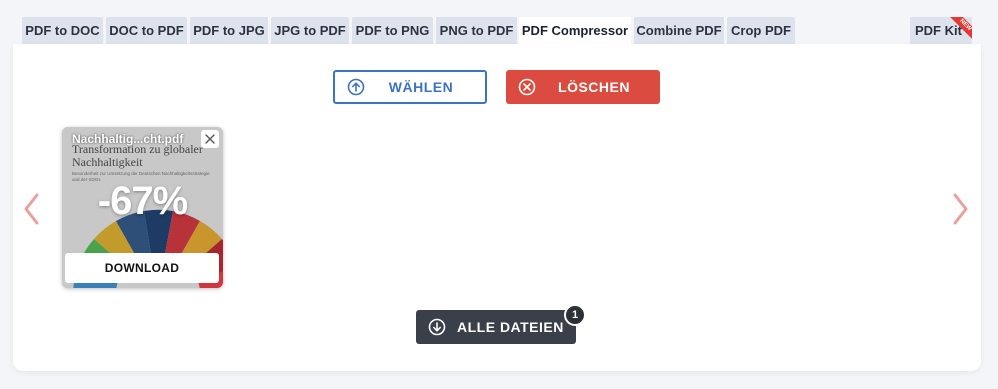 This screenshot has height=389, width=998. What do you see at coordinates (476, 30) in the screenshot?
I see `tab-png-to-pdf: PNG to PDF` at bounding box center [476, 30].